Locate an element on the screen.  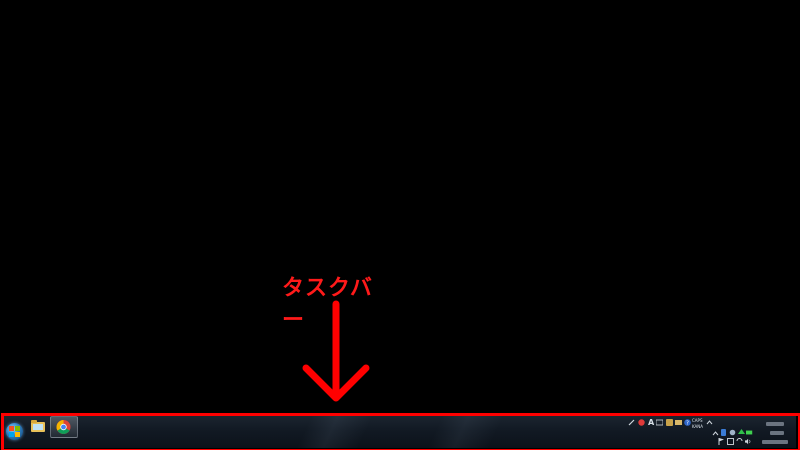
ime-mode-indicator: A is located at coordinates (651, 423).